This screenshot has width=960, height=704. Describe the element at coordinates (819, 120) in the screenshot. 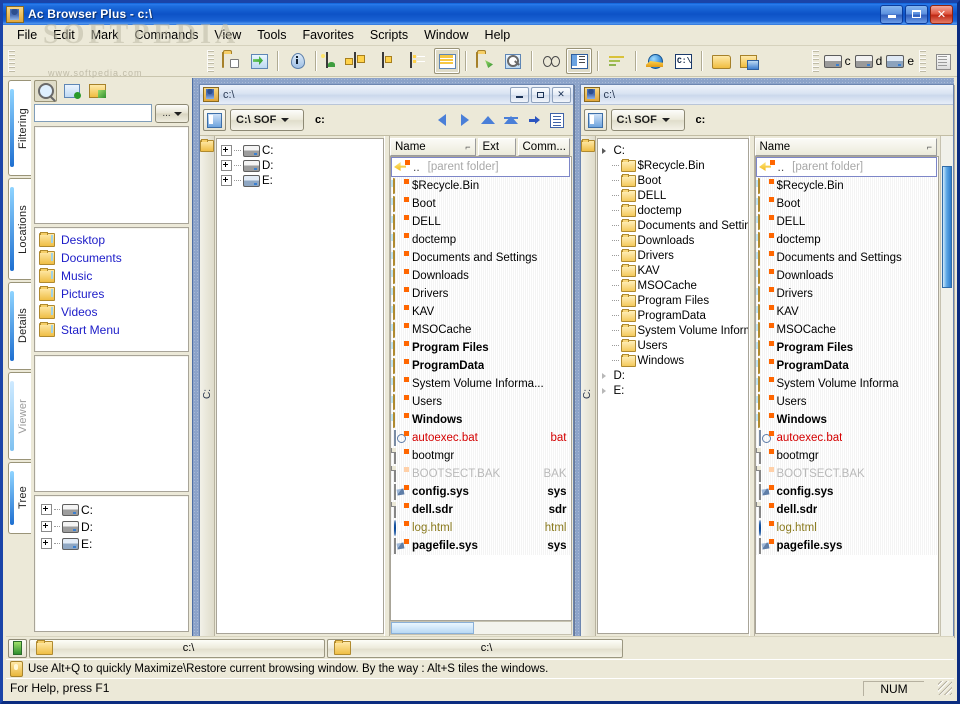

I see `path-field-right: c:` at that location.